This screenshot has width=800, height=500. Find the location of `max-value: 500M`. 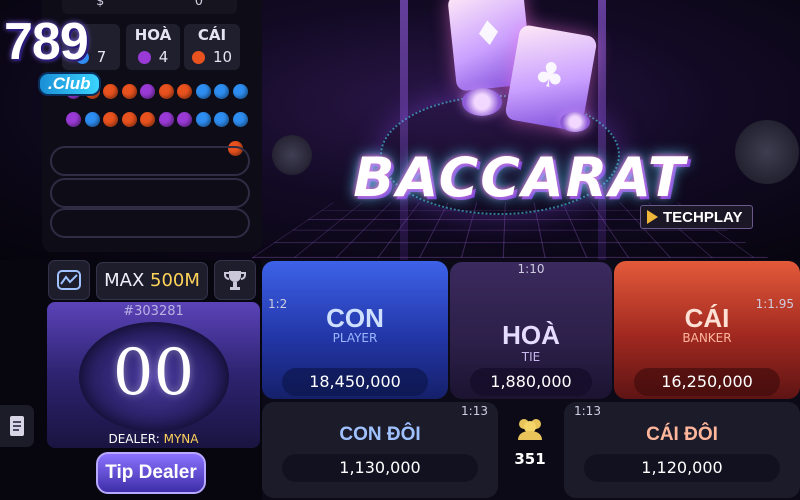

max-value: 500M is located at coordinates (175, 280).